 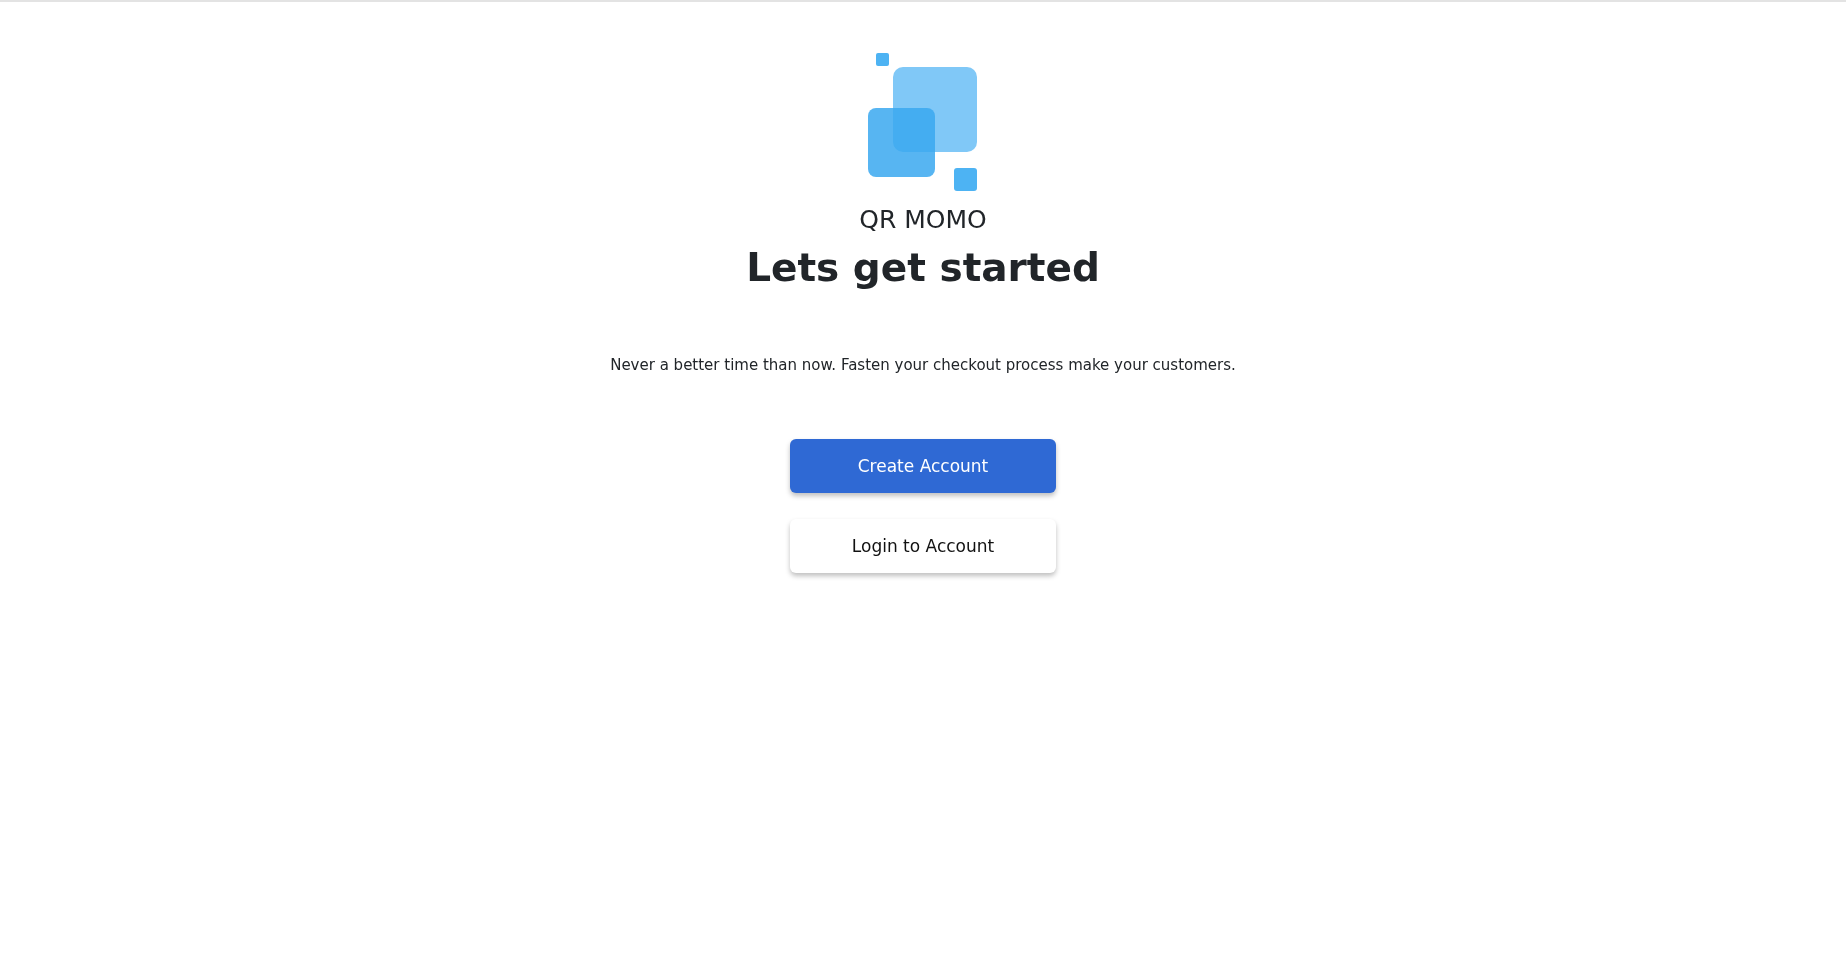 What do you see at coordinates (923, 365) in the screenshot?
I see `description-text: Never a better time than now. Fasten your checkout process make your customers.` at bounding box center [923, 365].